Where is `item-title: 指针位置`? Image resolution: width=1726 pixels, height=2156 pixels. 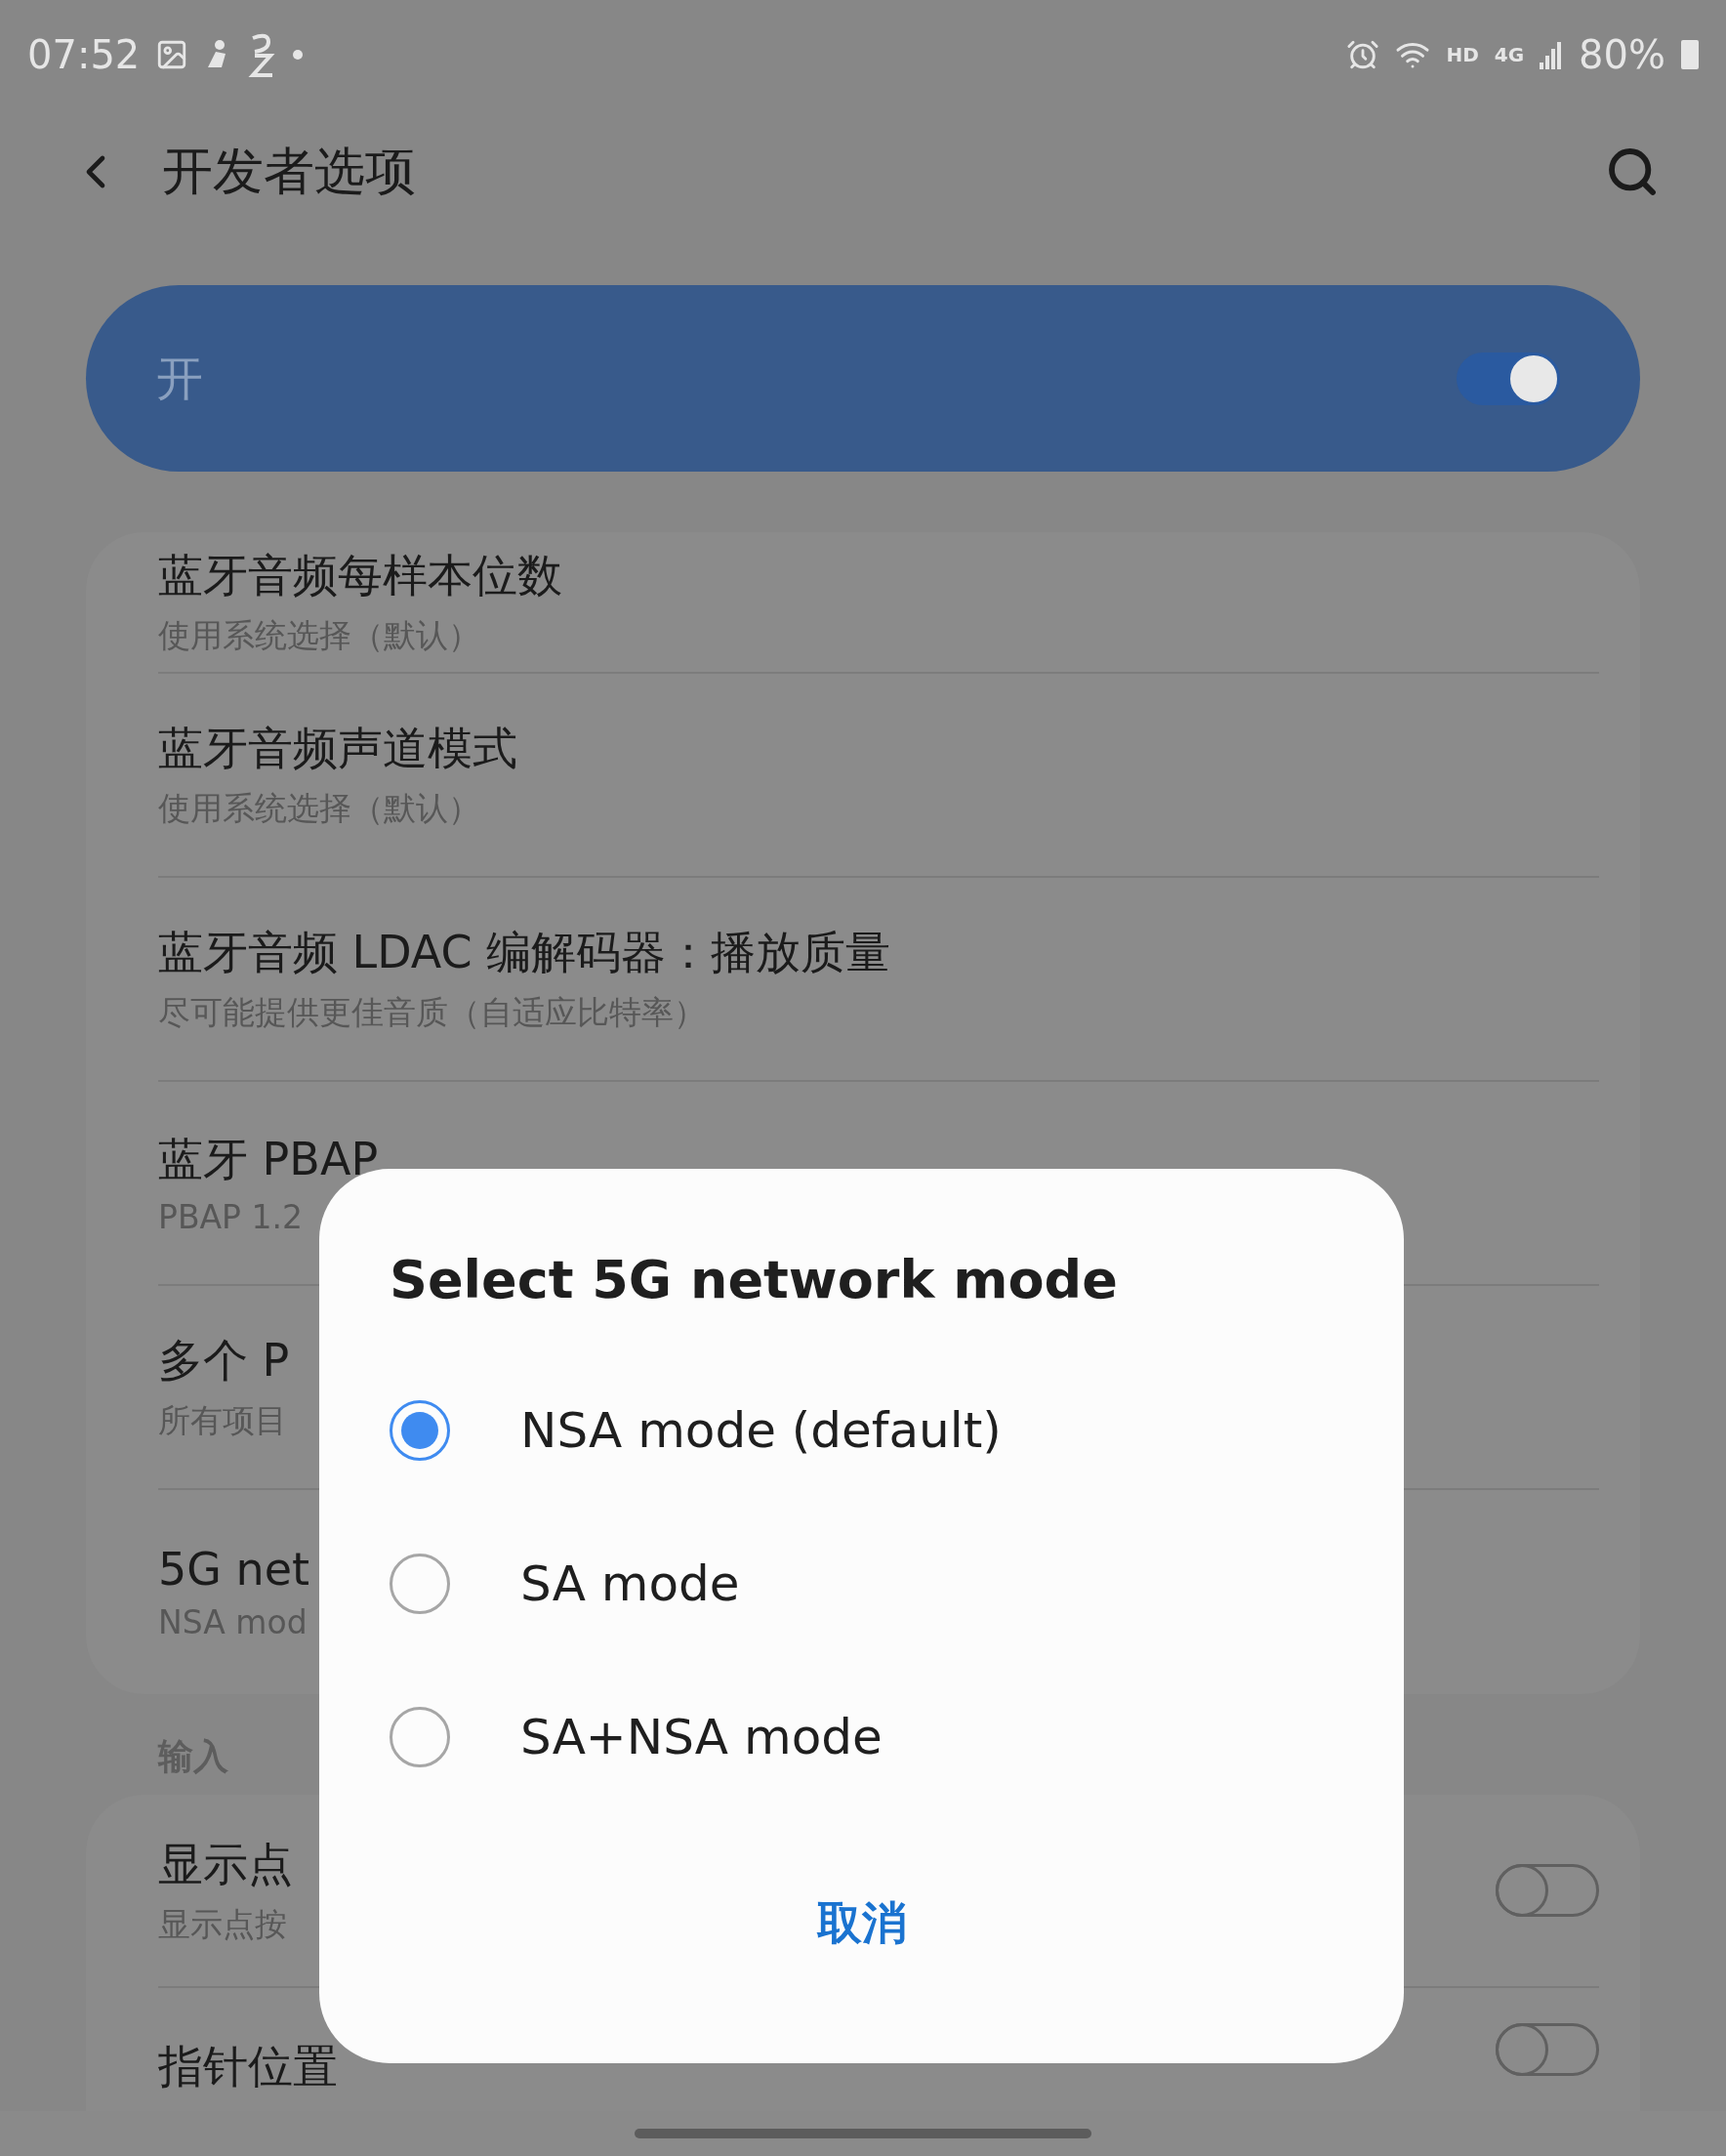 item-title: 指针位置 is located at coordinates (248, 2067).